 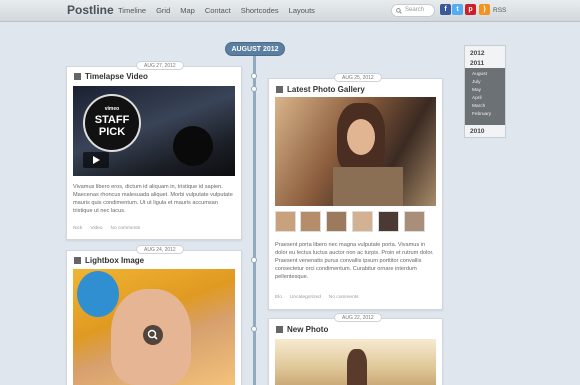 What do you see at coordinates (477, 63) in the screenshot?
I see `archive-year-2011: 2011` at bounding box center [477, 63].